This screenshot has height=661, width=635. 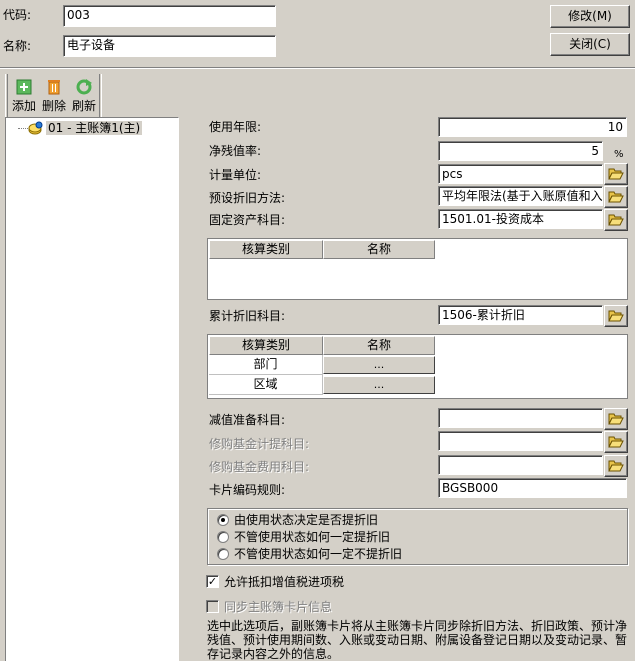 I want to click on radio-never-depreciate, so click(x=223, y=554).